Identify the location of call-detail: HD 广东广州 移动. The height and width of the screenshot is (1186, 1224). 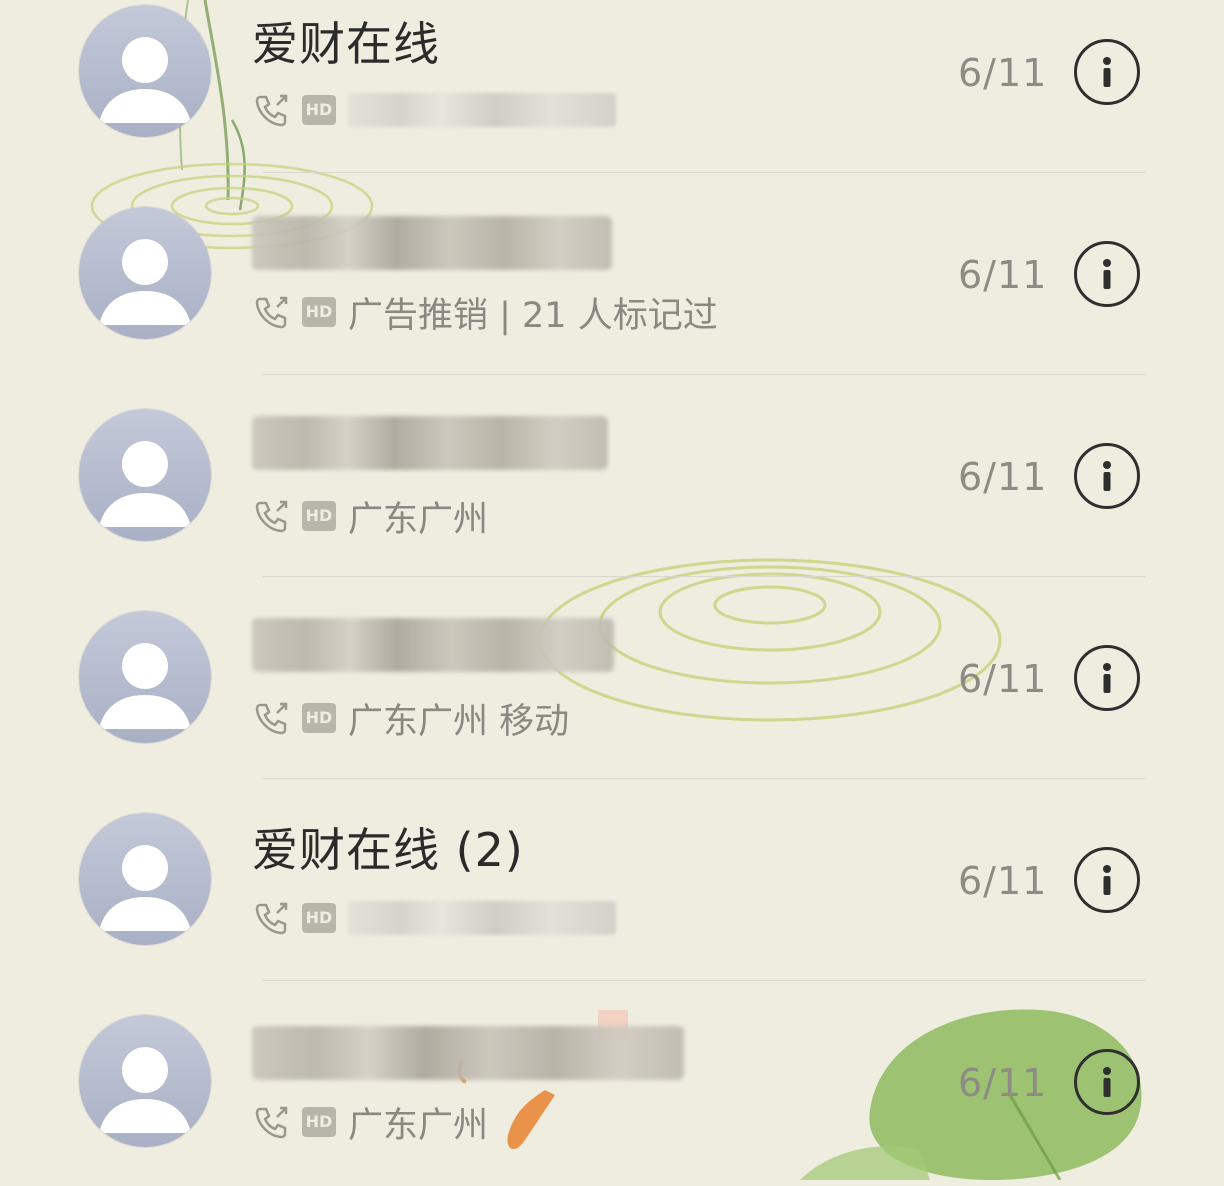
(410, 719).